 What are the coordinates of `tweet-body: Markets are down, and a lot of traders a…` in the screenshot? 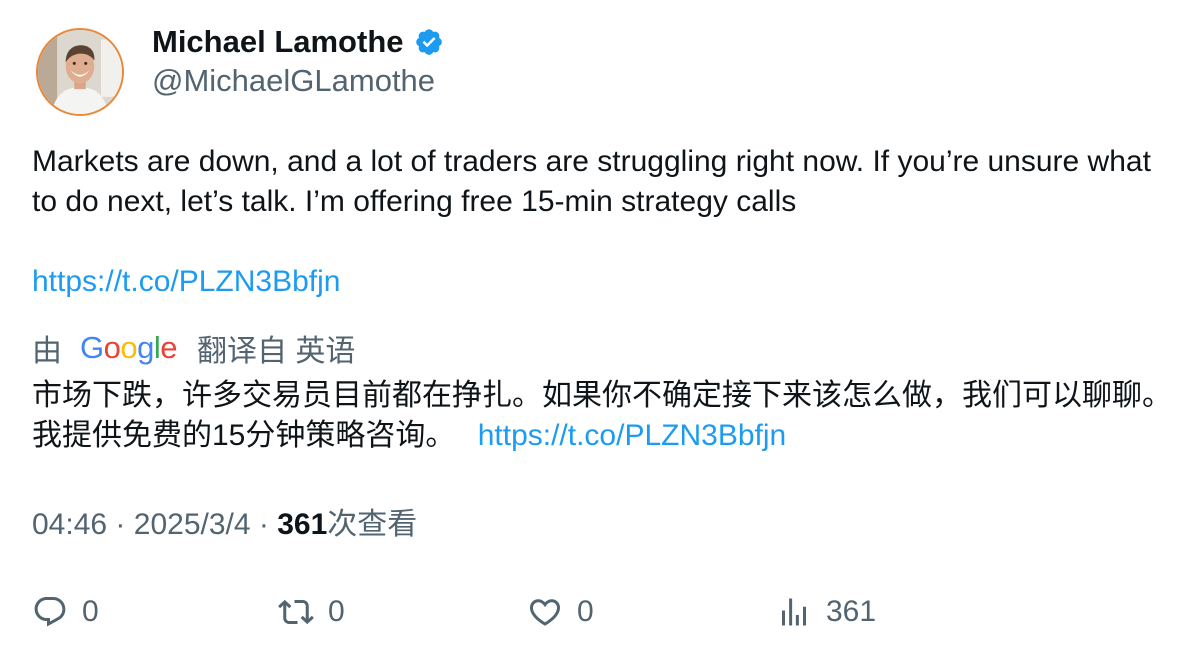 It's located at (602, 182).